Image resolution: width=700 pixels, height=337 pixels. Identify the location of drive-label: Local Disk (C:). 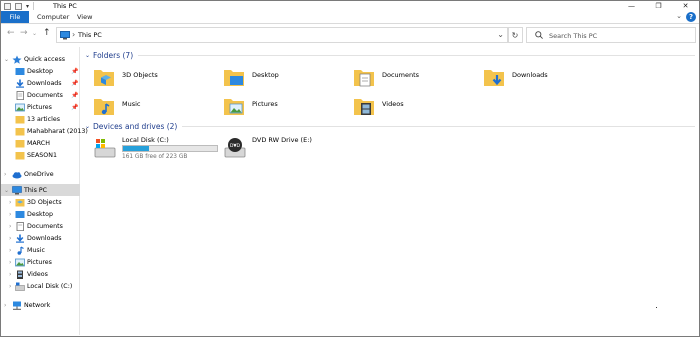
(145, 140).